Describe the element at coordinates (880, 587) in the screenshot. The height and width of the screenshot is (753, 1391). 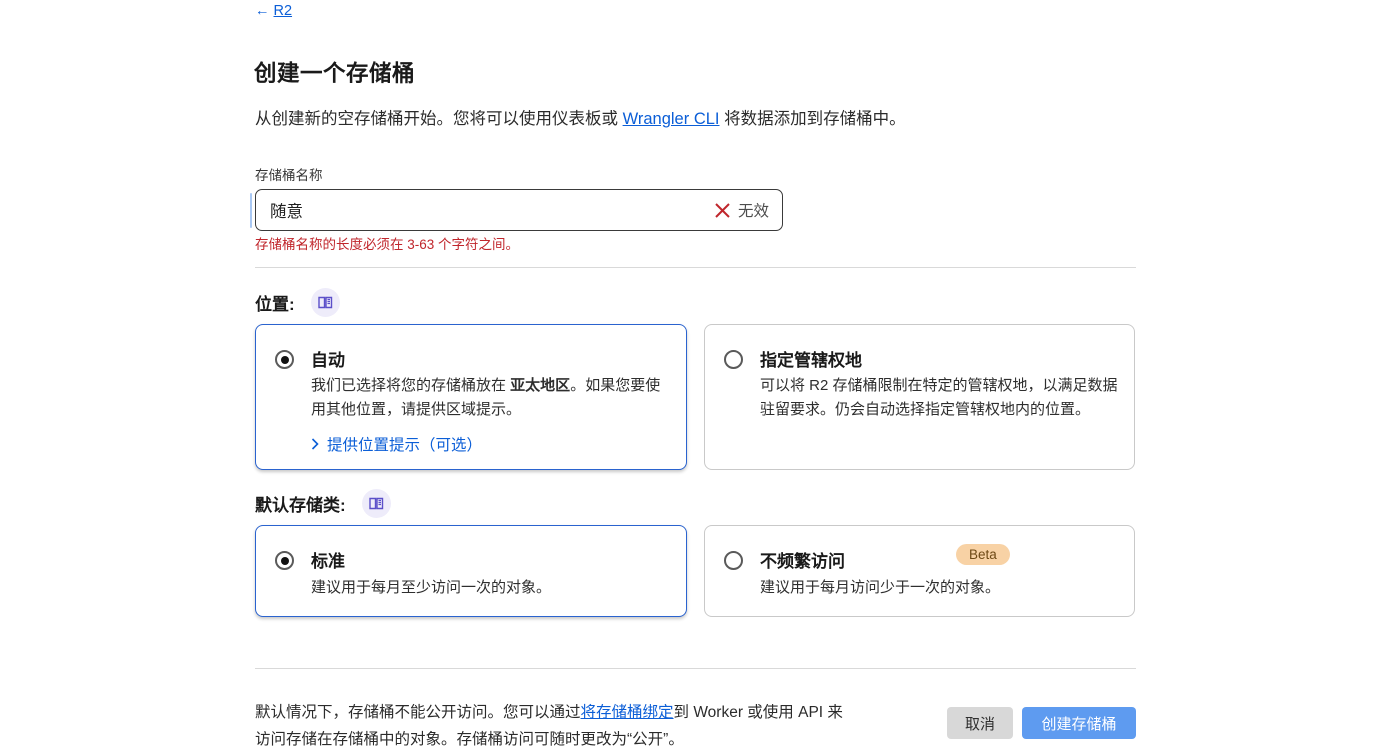
I see `infrequent-desc: 建议用于每月访问少于一次的对象。` at that location.